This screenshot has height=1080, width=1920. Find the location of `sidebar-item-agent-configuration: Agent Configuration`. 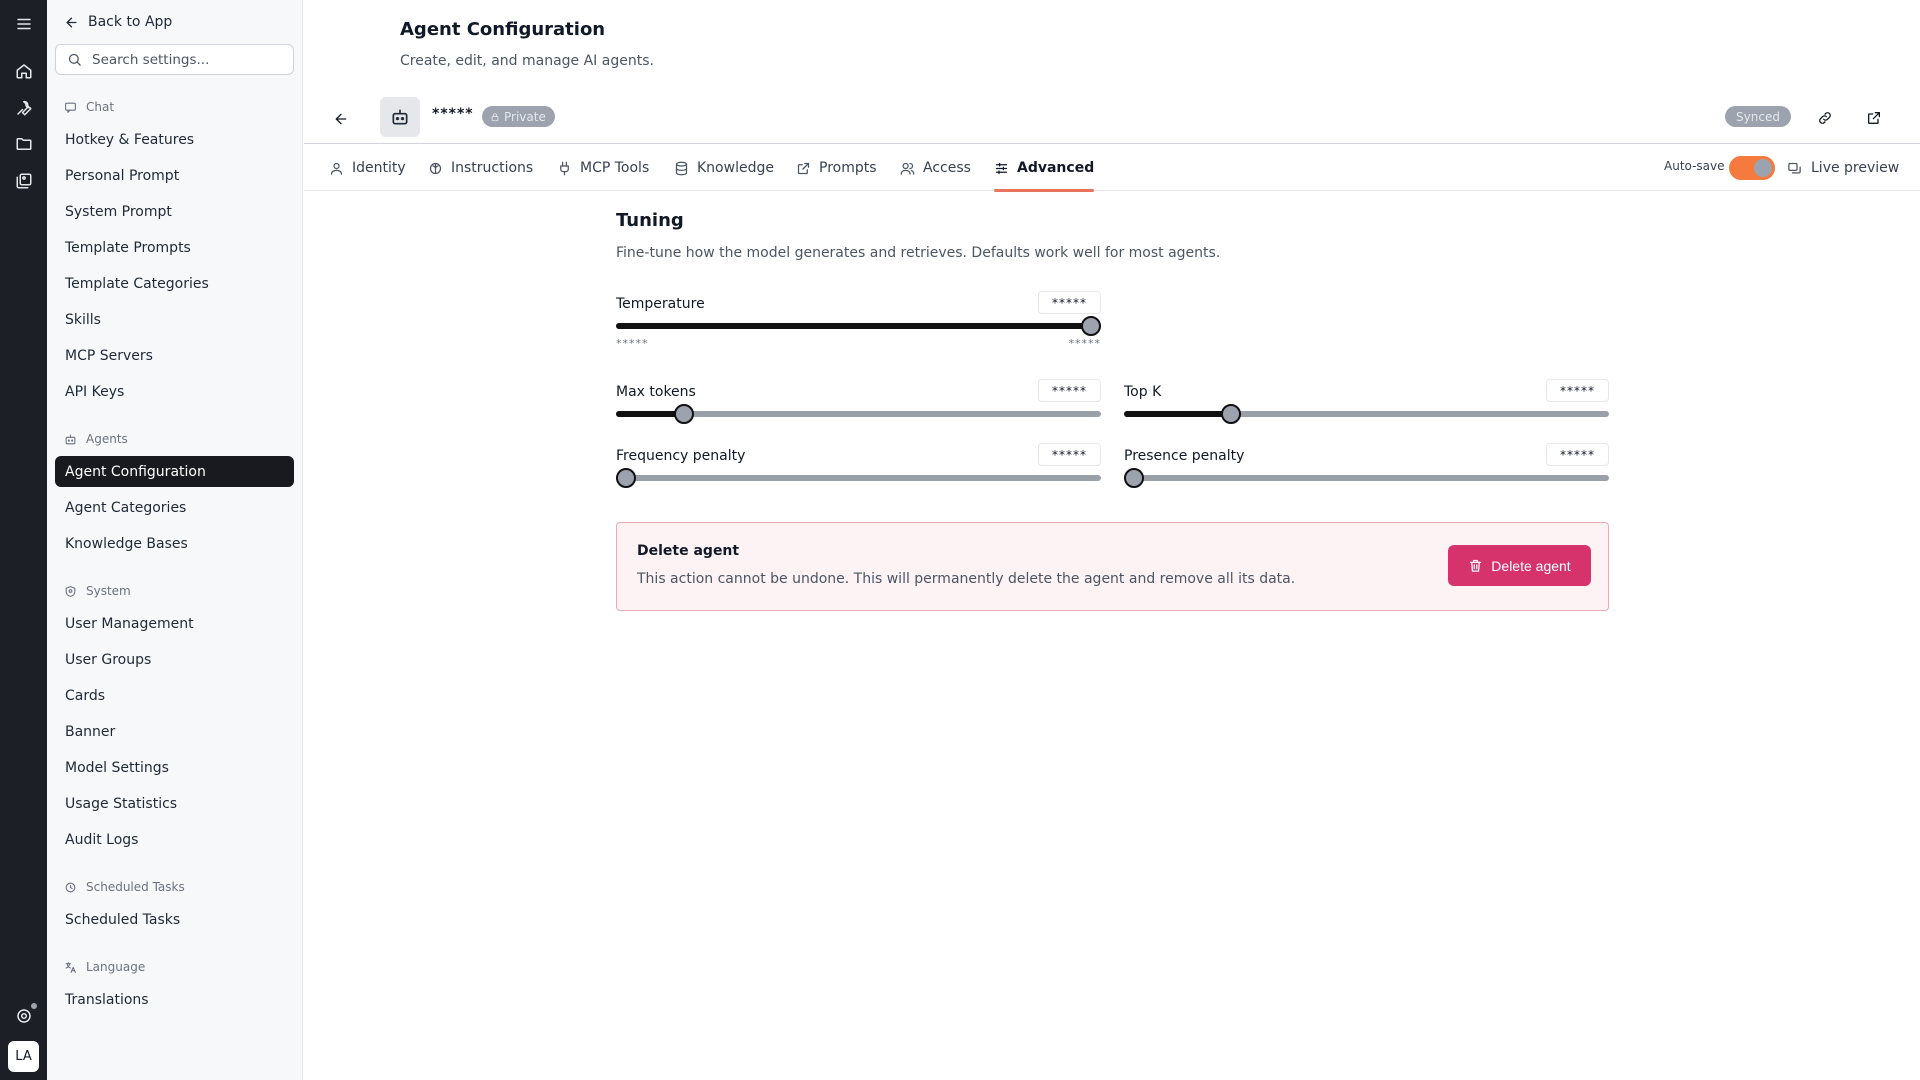

sidebar-item-agent-configuration: Agent Configuration is located at coordinates (174, 471).